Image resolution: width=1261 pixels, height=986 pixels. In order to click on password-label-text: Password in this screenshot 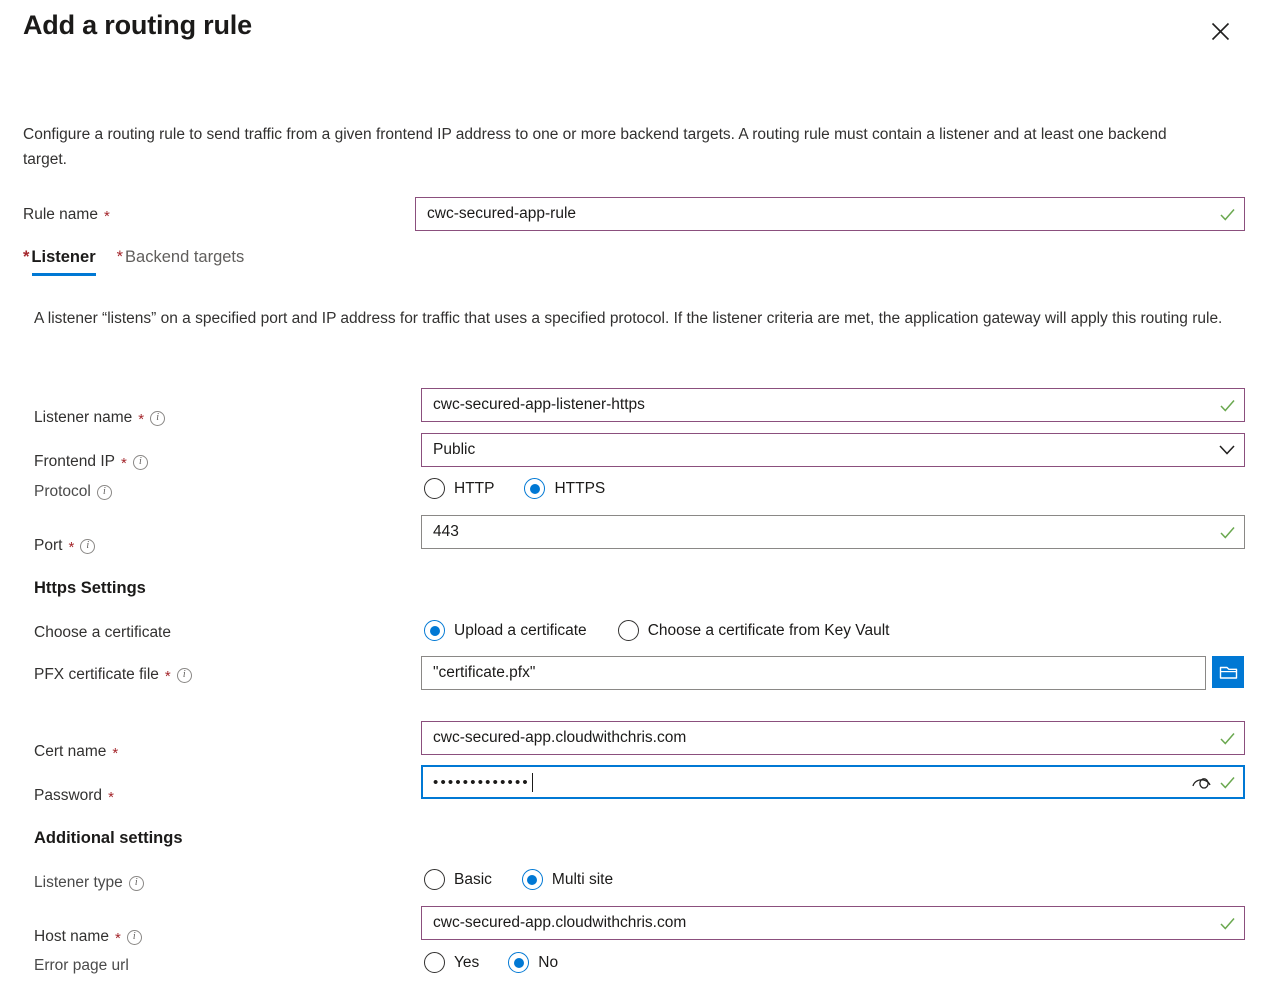, I will do `click(68, 795)`.